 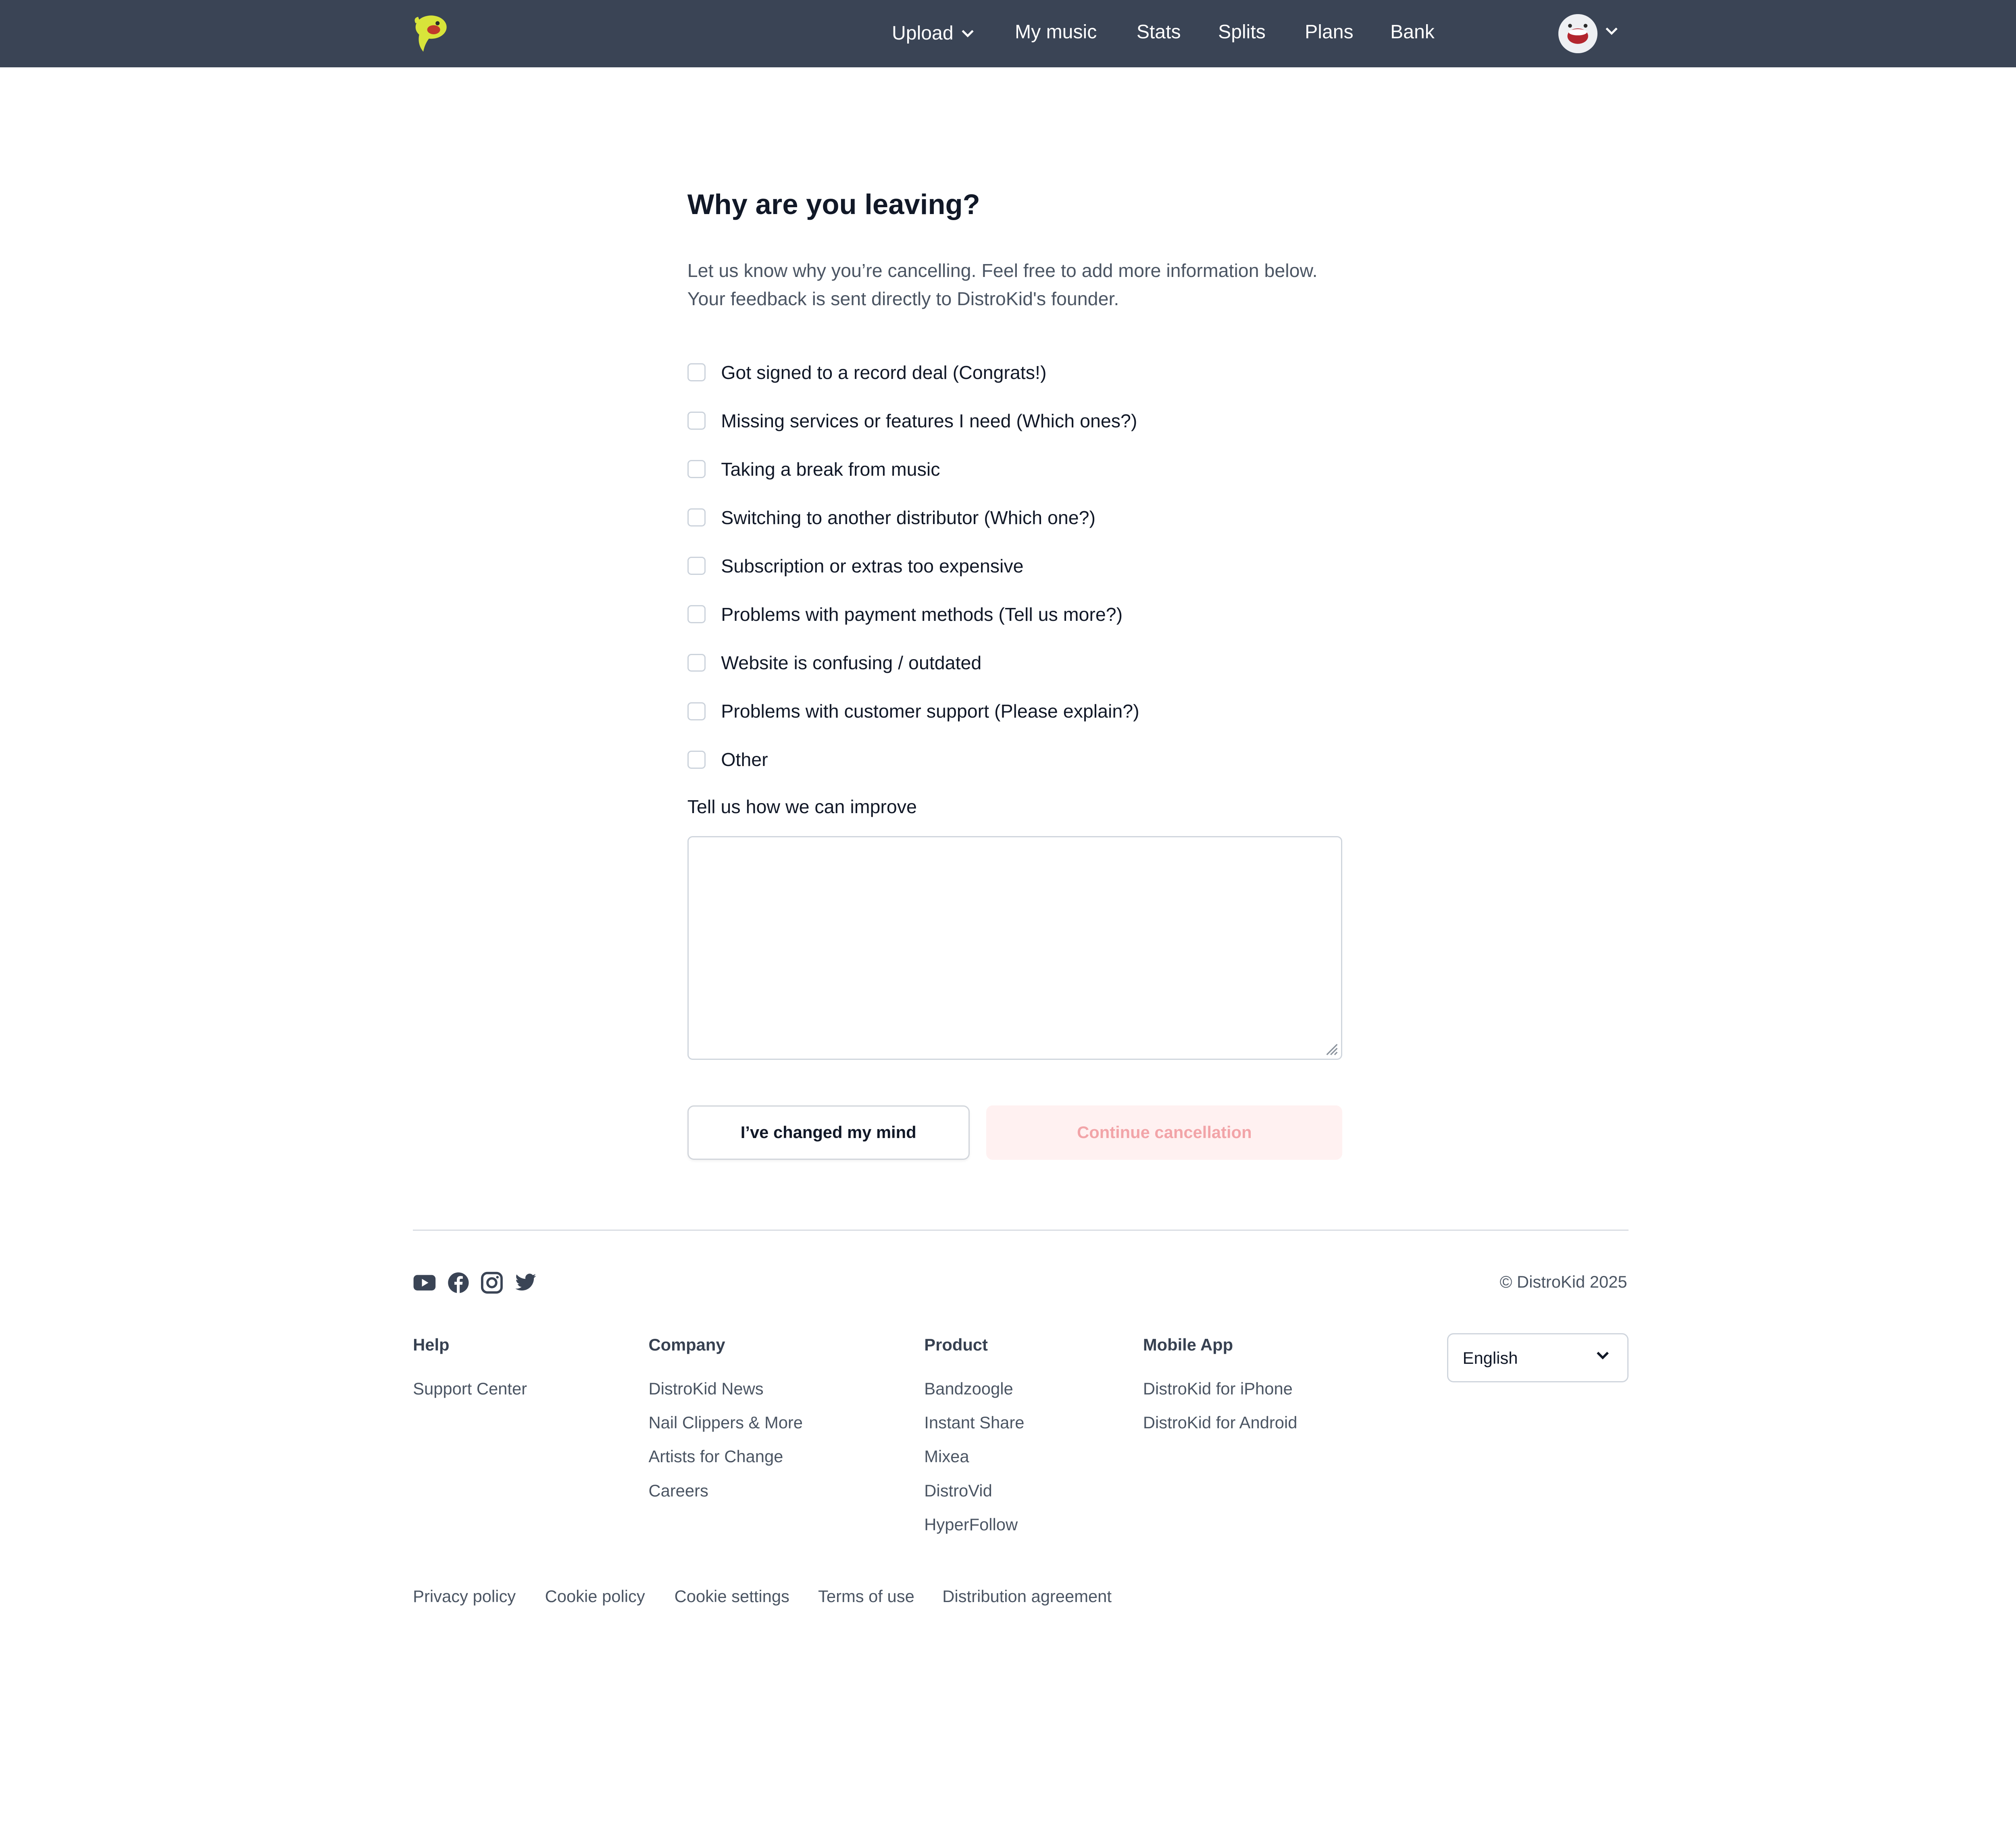 I want to click on resize-grip-icon, so click(x=1331, y=1048).